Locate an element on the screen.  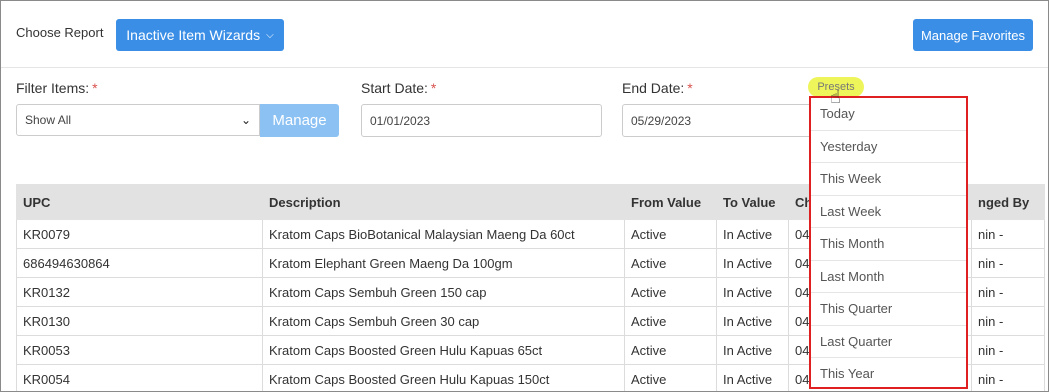
preset-item-this-month: This Month is located at coordinates (888, 244).